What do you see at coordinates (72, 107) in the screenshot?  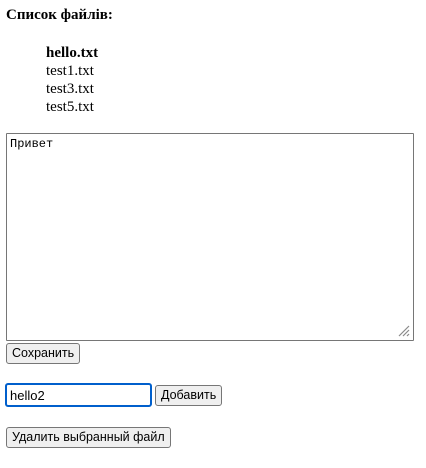 I see `file-list-item: test5.txt` at bounding box center [72, 107].